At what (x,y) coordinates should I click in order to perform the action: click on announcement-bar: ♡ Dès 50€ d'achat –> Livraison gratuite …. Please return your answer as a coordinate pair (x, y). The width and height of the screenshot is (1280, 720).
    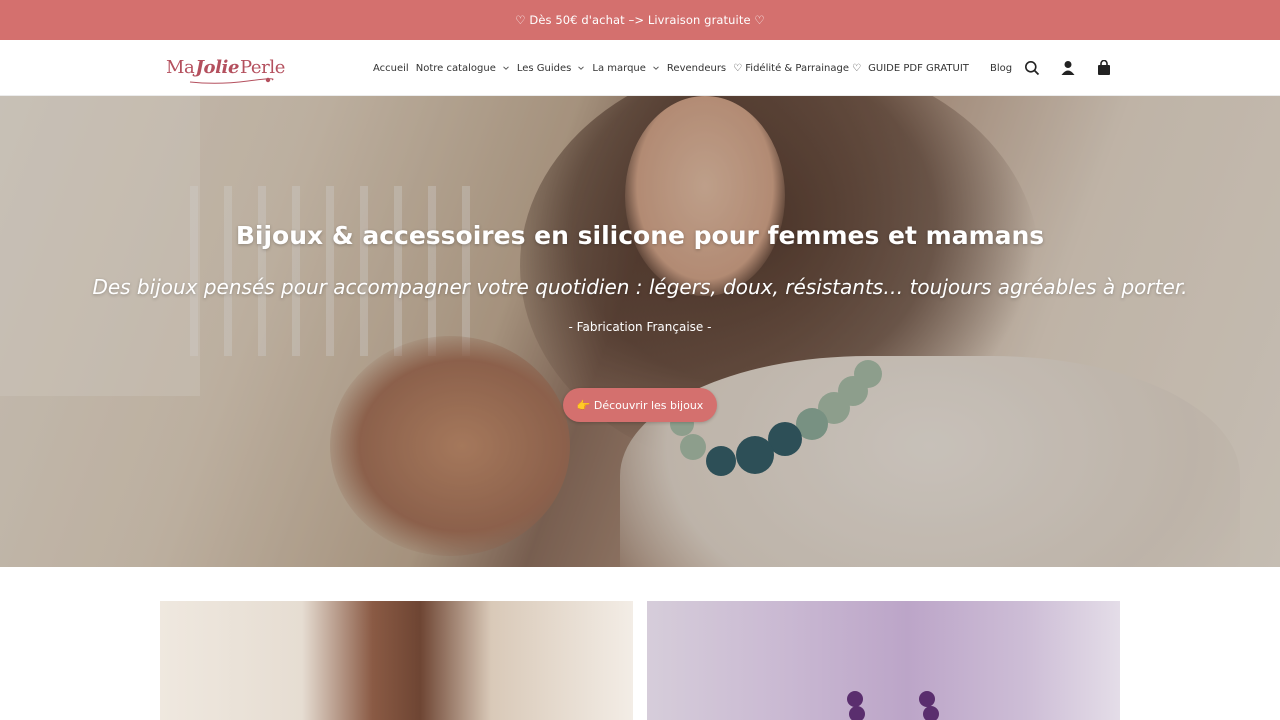
    Looking at the image, I should click on (640, 20).